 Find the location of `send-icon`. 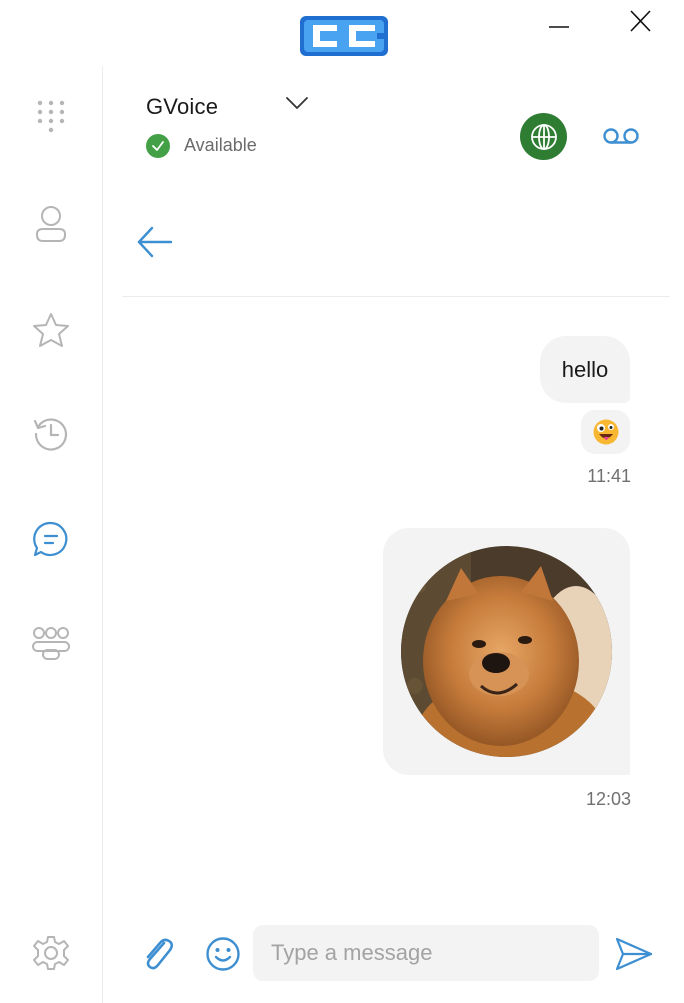

send-icon is located at coordinates (634, 954).